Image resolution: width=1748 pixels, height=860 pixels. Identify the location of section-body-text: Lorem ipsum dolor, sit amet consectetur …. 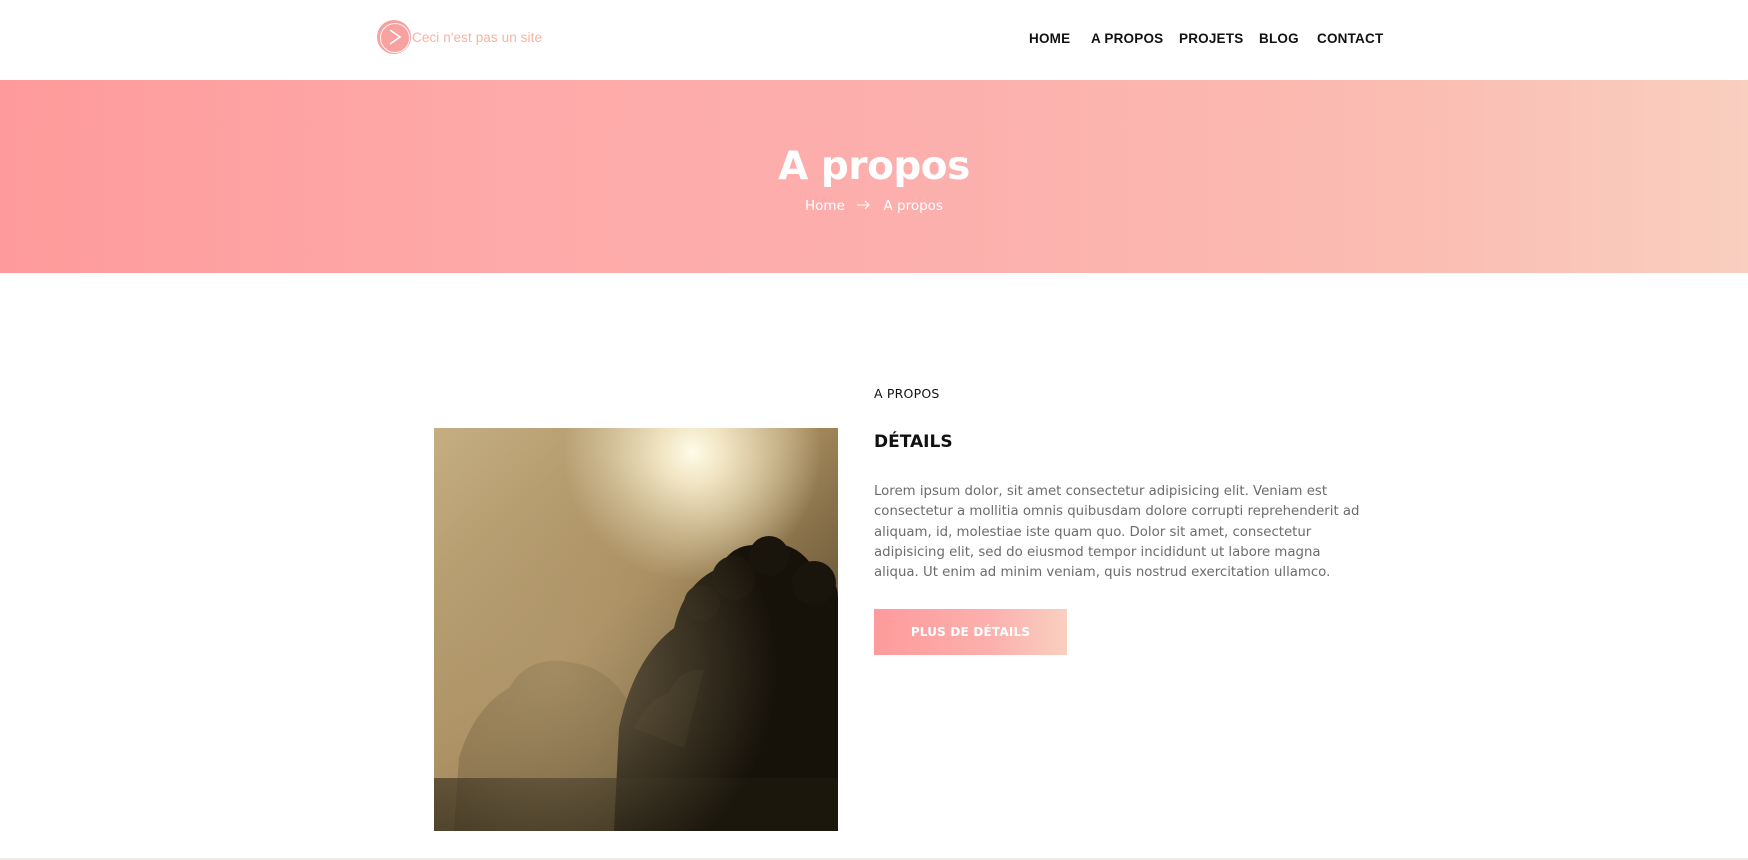
(1117, 532).